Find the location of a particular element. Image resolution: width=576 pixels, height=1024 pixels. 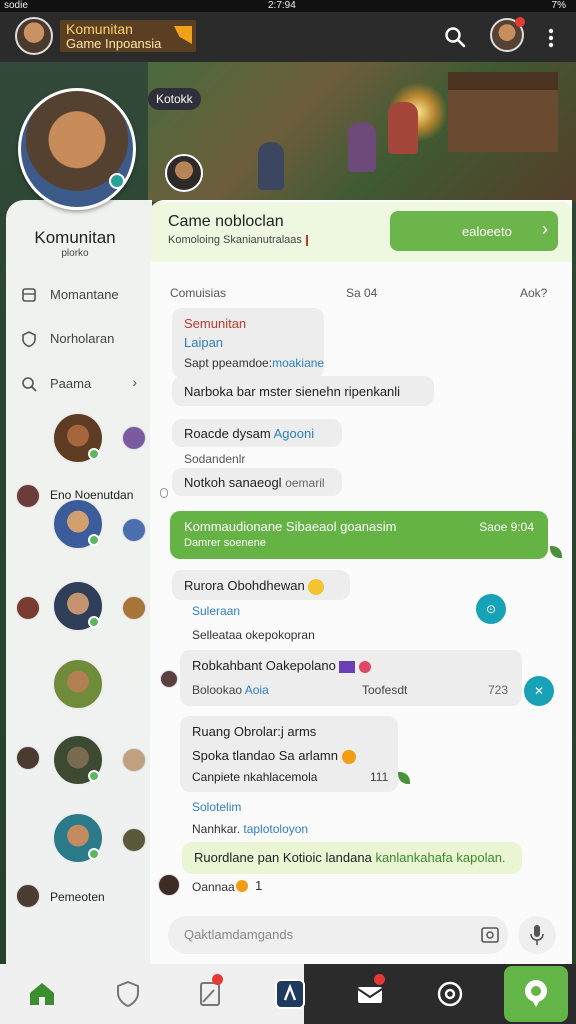

message-bubble: Notkoh sanaeogl oemaril is located at coordinates (257, 482).